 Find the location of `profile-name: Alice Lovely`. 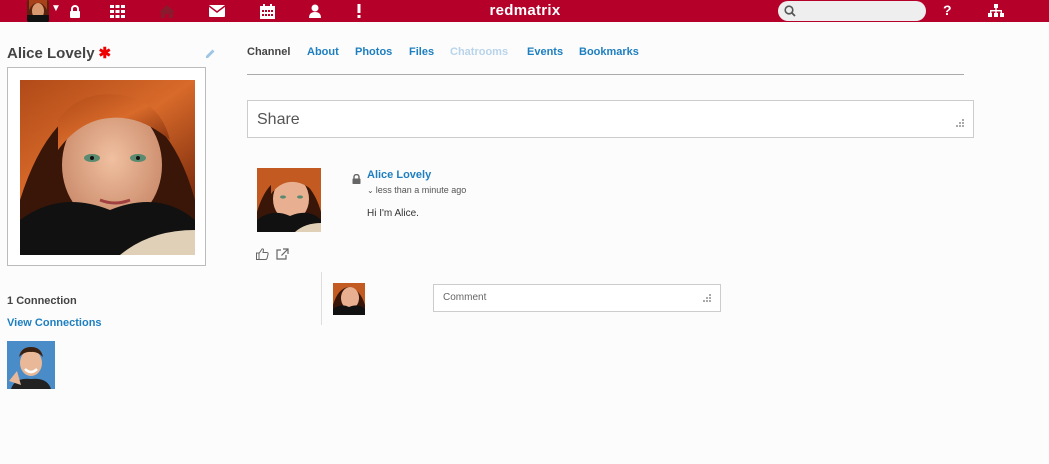

profile-name: Alice Lovely is located at coordinates (51, 53).